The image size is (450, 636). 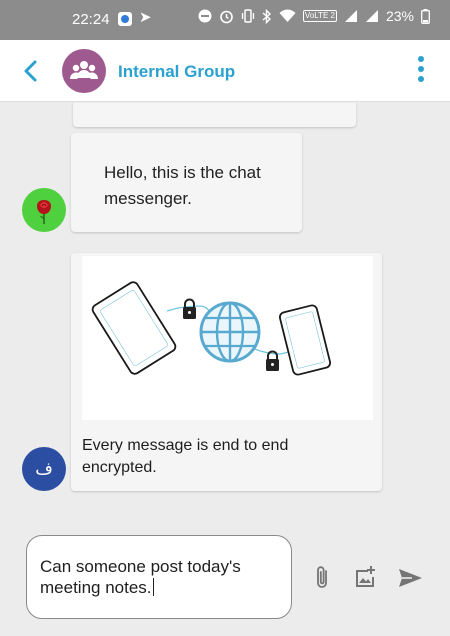 I want to click on encryption-illustration-image, so click(x=211, y=328).